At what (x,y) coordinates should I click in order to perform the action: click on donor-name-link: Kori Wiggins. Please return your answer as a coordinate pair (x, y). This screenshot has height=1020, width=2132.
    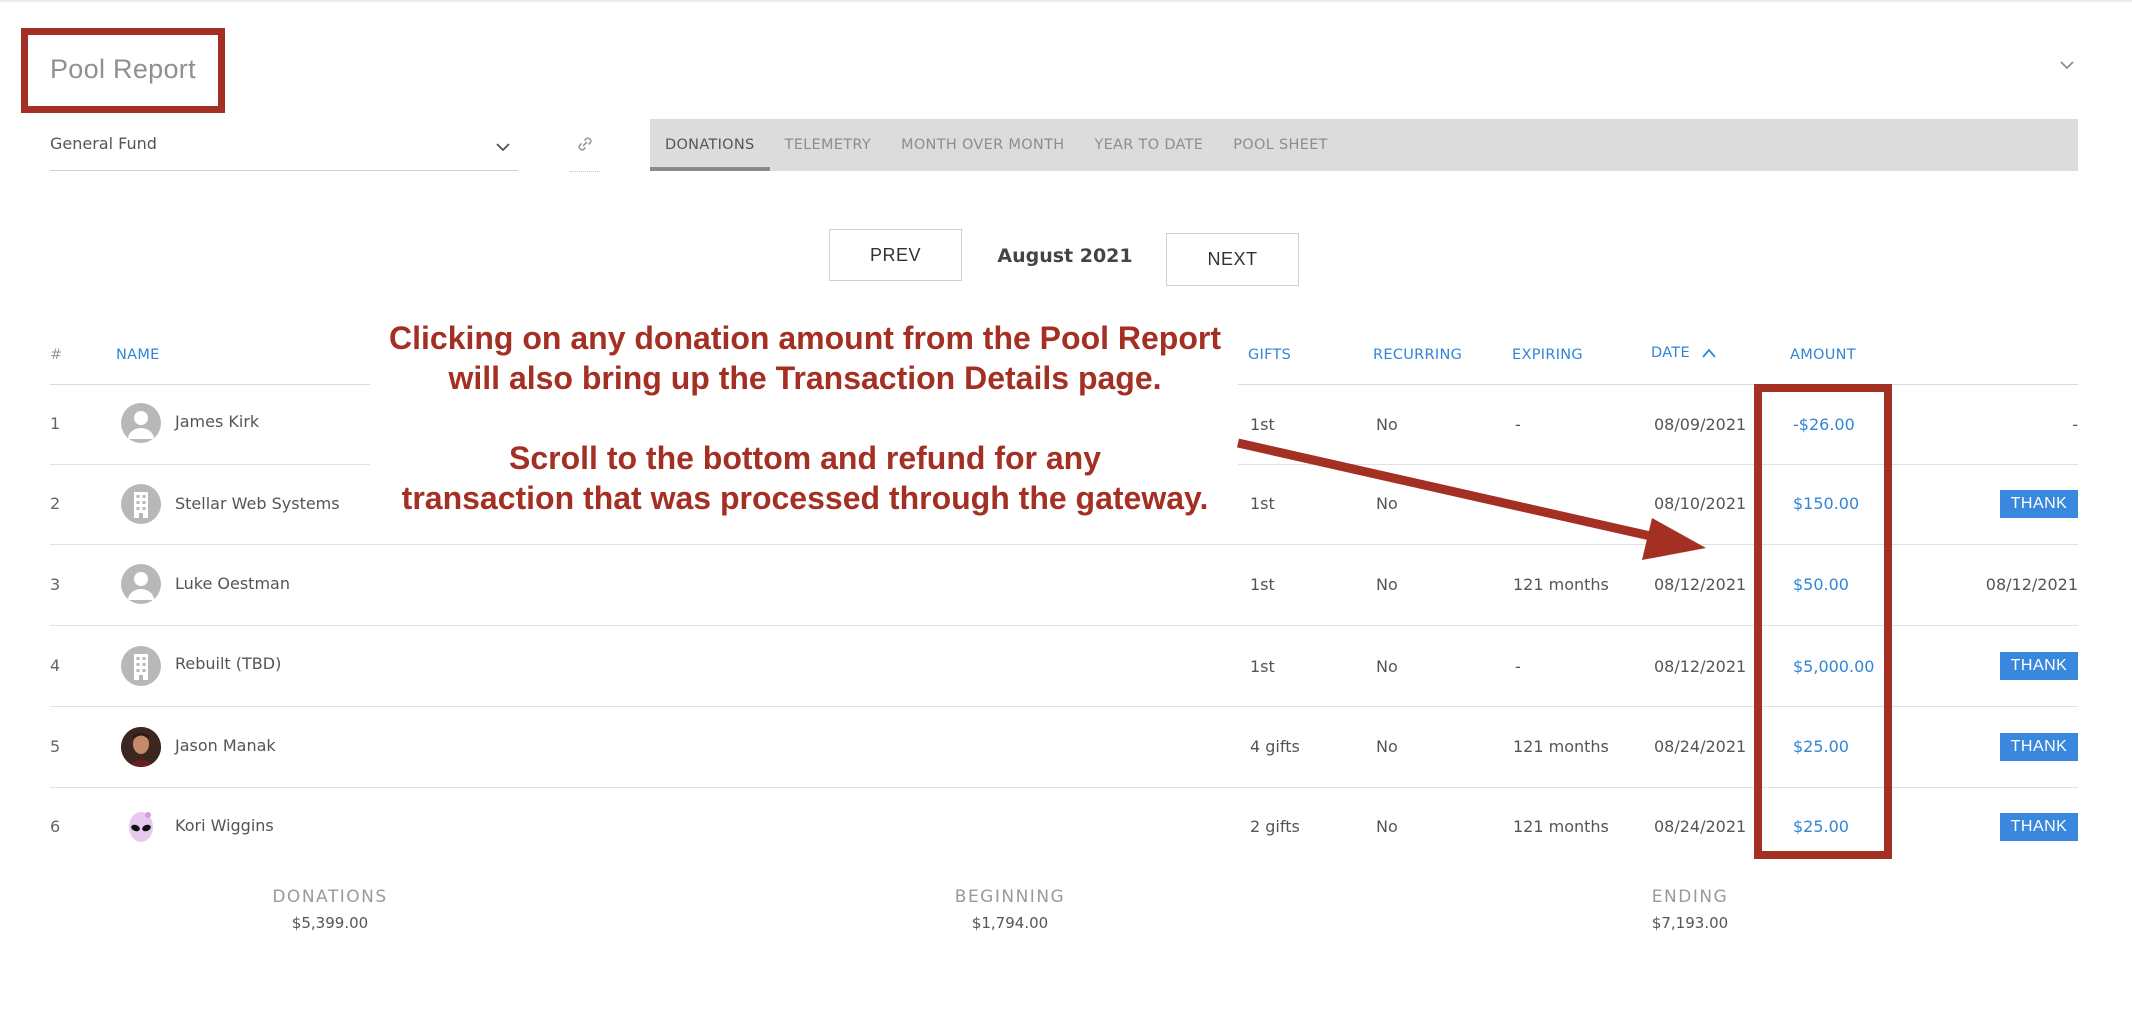
    Looking at the image, I should click on (224, 825).